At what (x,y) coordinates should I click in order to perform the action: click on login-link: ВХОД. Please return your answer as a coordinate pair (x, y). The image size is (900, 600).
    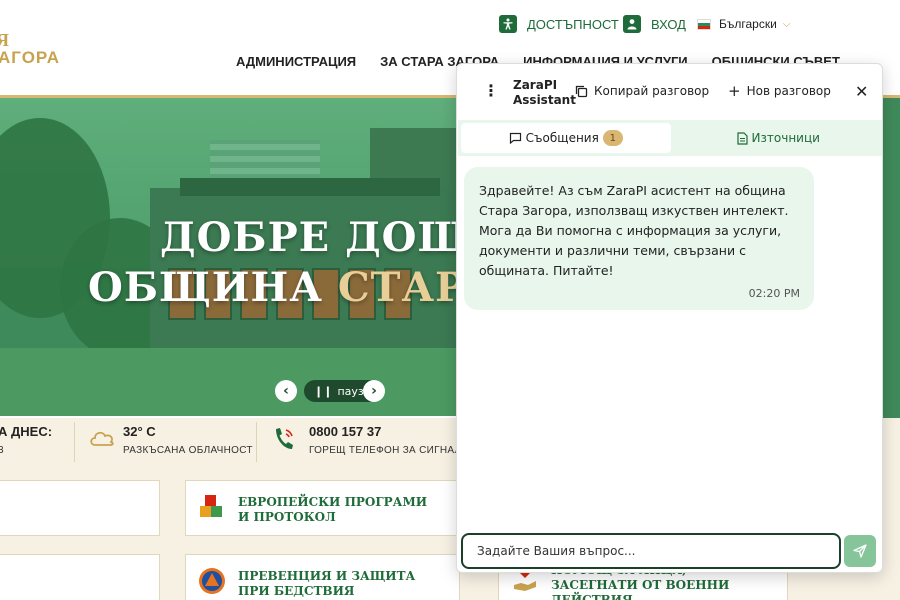
    Looking at the image, I should click on (654, 24).